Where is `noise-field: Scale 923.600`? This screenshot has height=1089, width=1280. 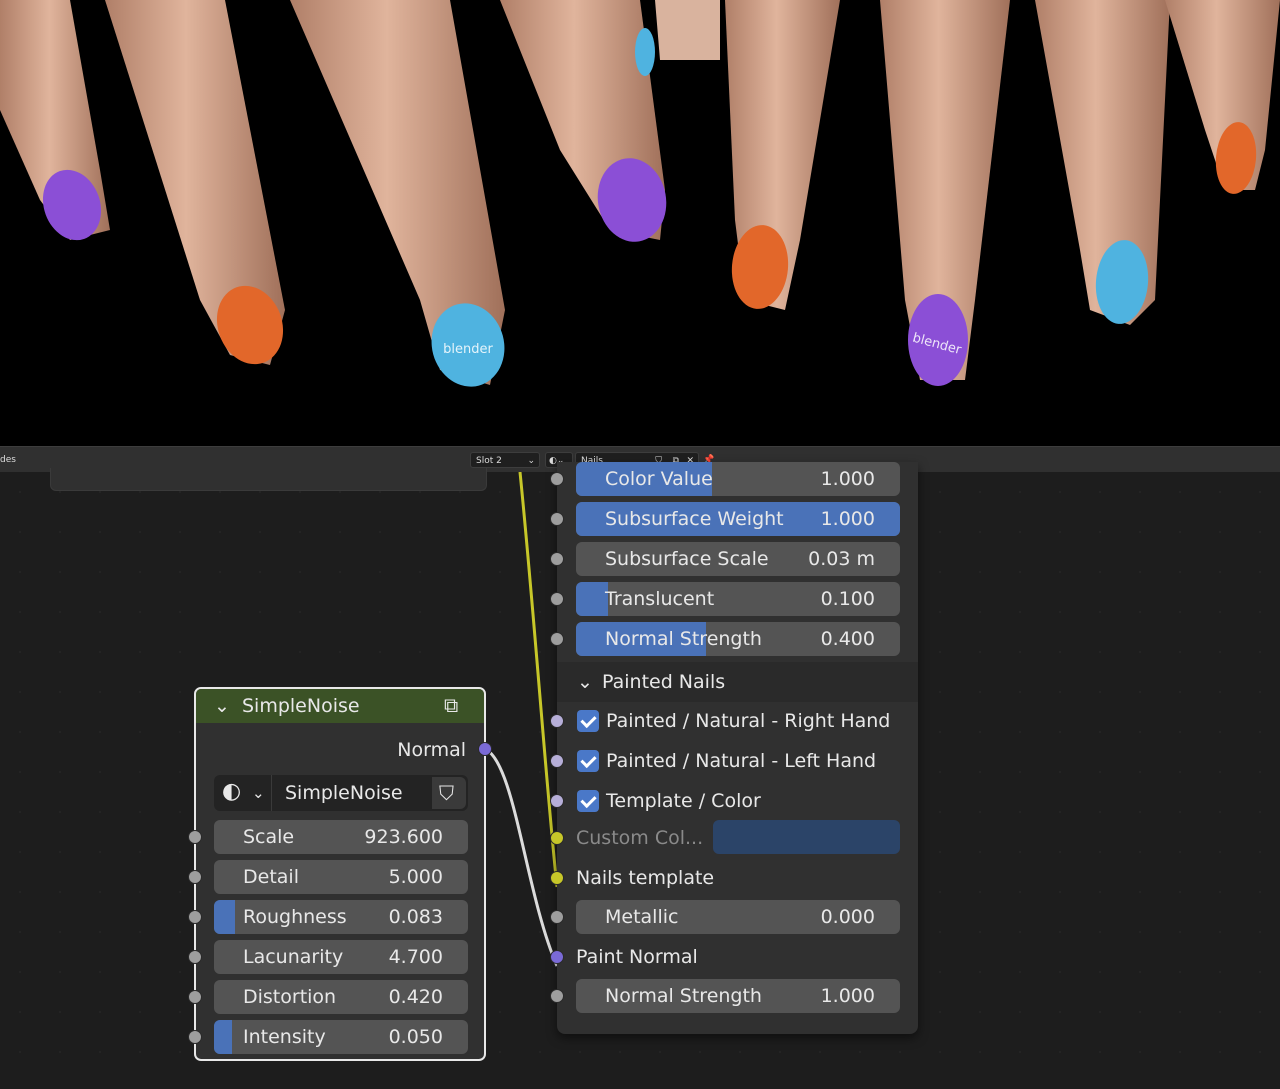
noise-field: Scale 923.600 is located at coordinates (341, 837).